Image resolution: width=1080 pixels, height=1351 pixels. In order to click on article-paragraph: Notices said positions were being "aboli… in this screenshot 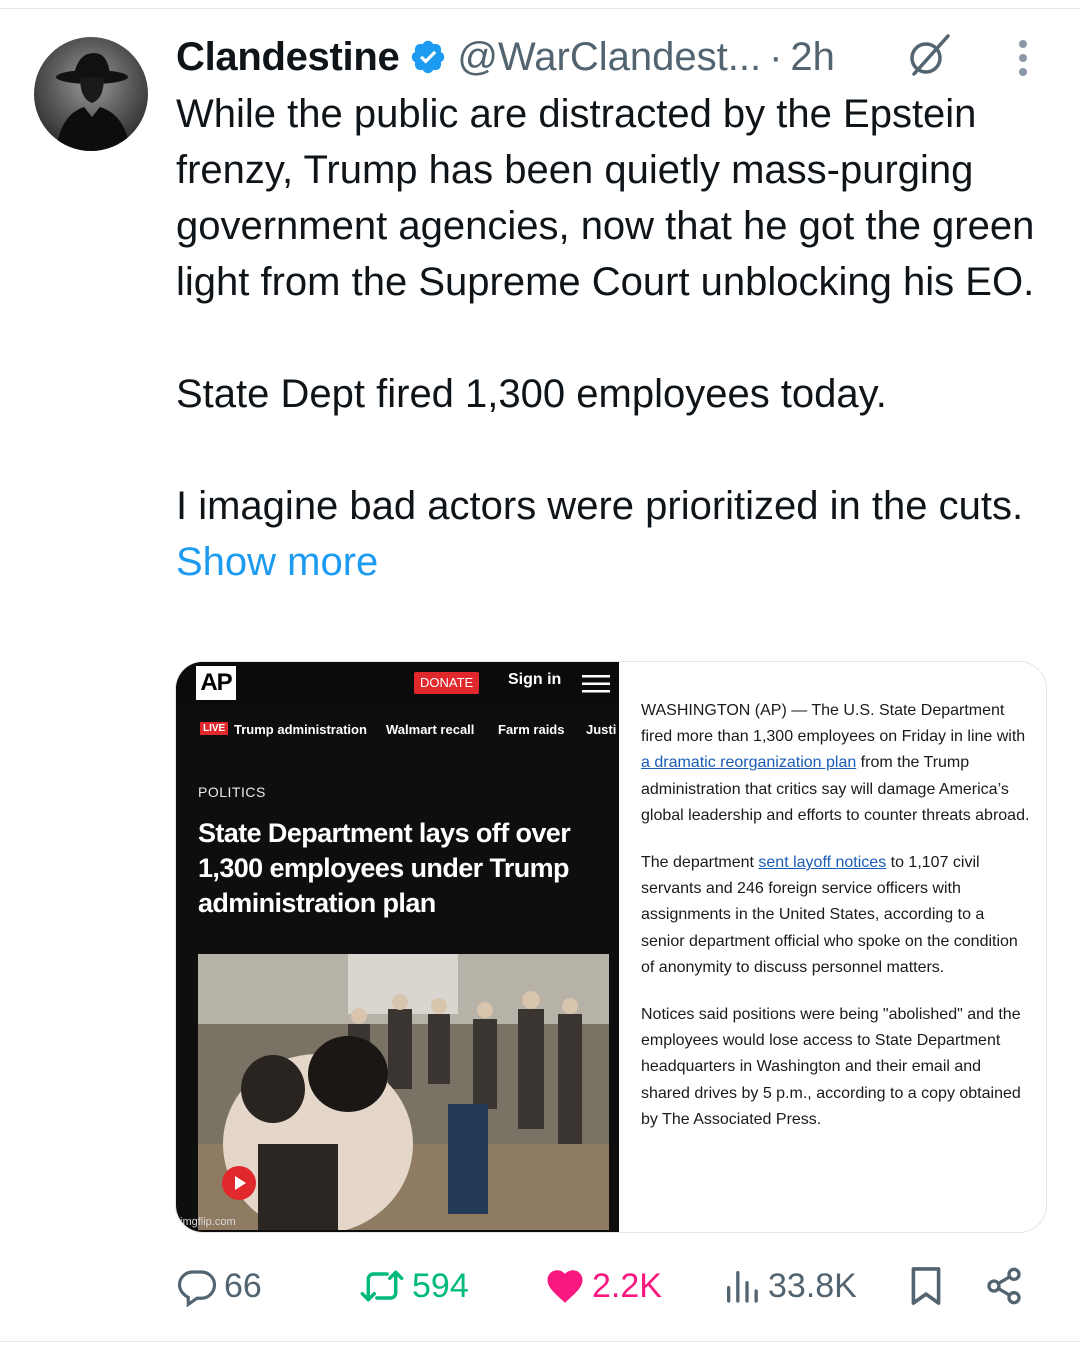, I will do `click(831, 1067)`.